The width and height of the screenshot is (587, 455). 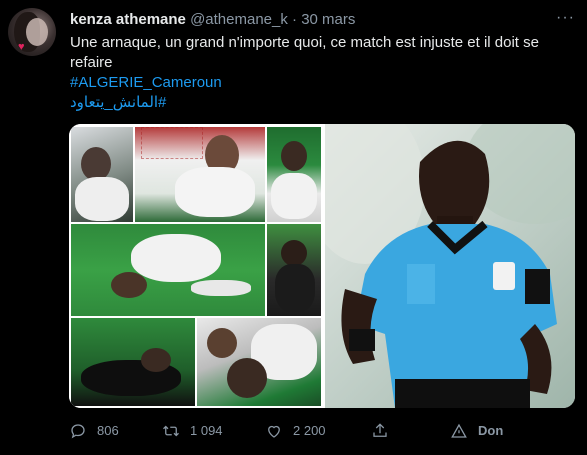 I want to click on retweet-button: 1 094, so click(x=192, y=431).